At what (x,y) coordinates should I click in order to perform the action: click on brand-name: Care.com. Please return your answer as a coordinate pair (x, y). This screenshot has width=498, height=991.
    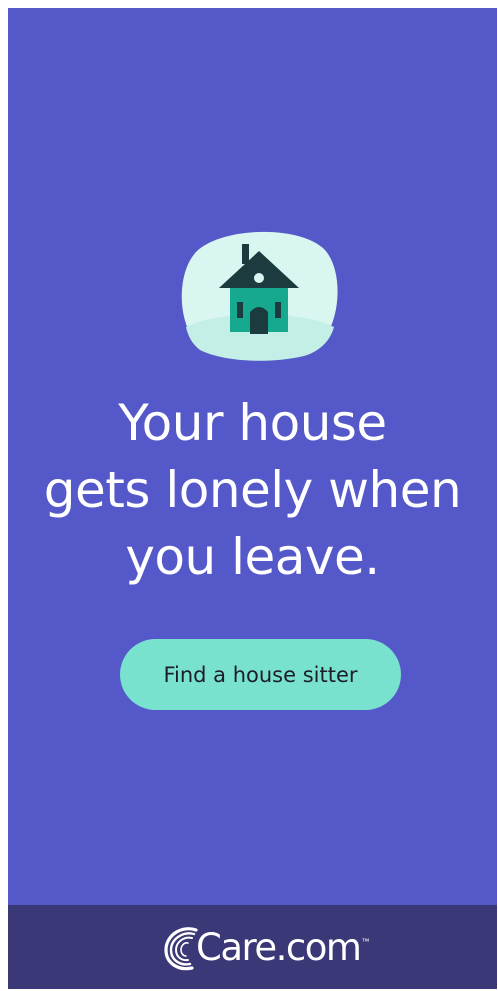
    Looking at the image, I should click on (279, 947).